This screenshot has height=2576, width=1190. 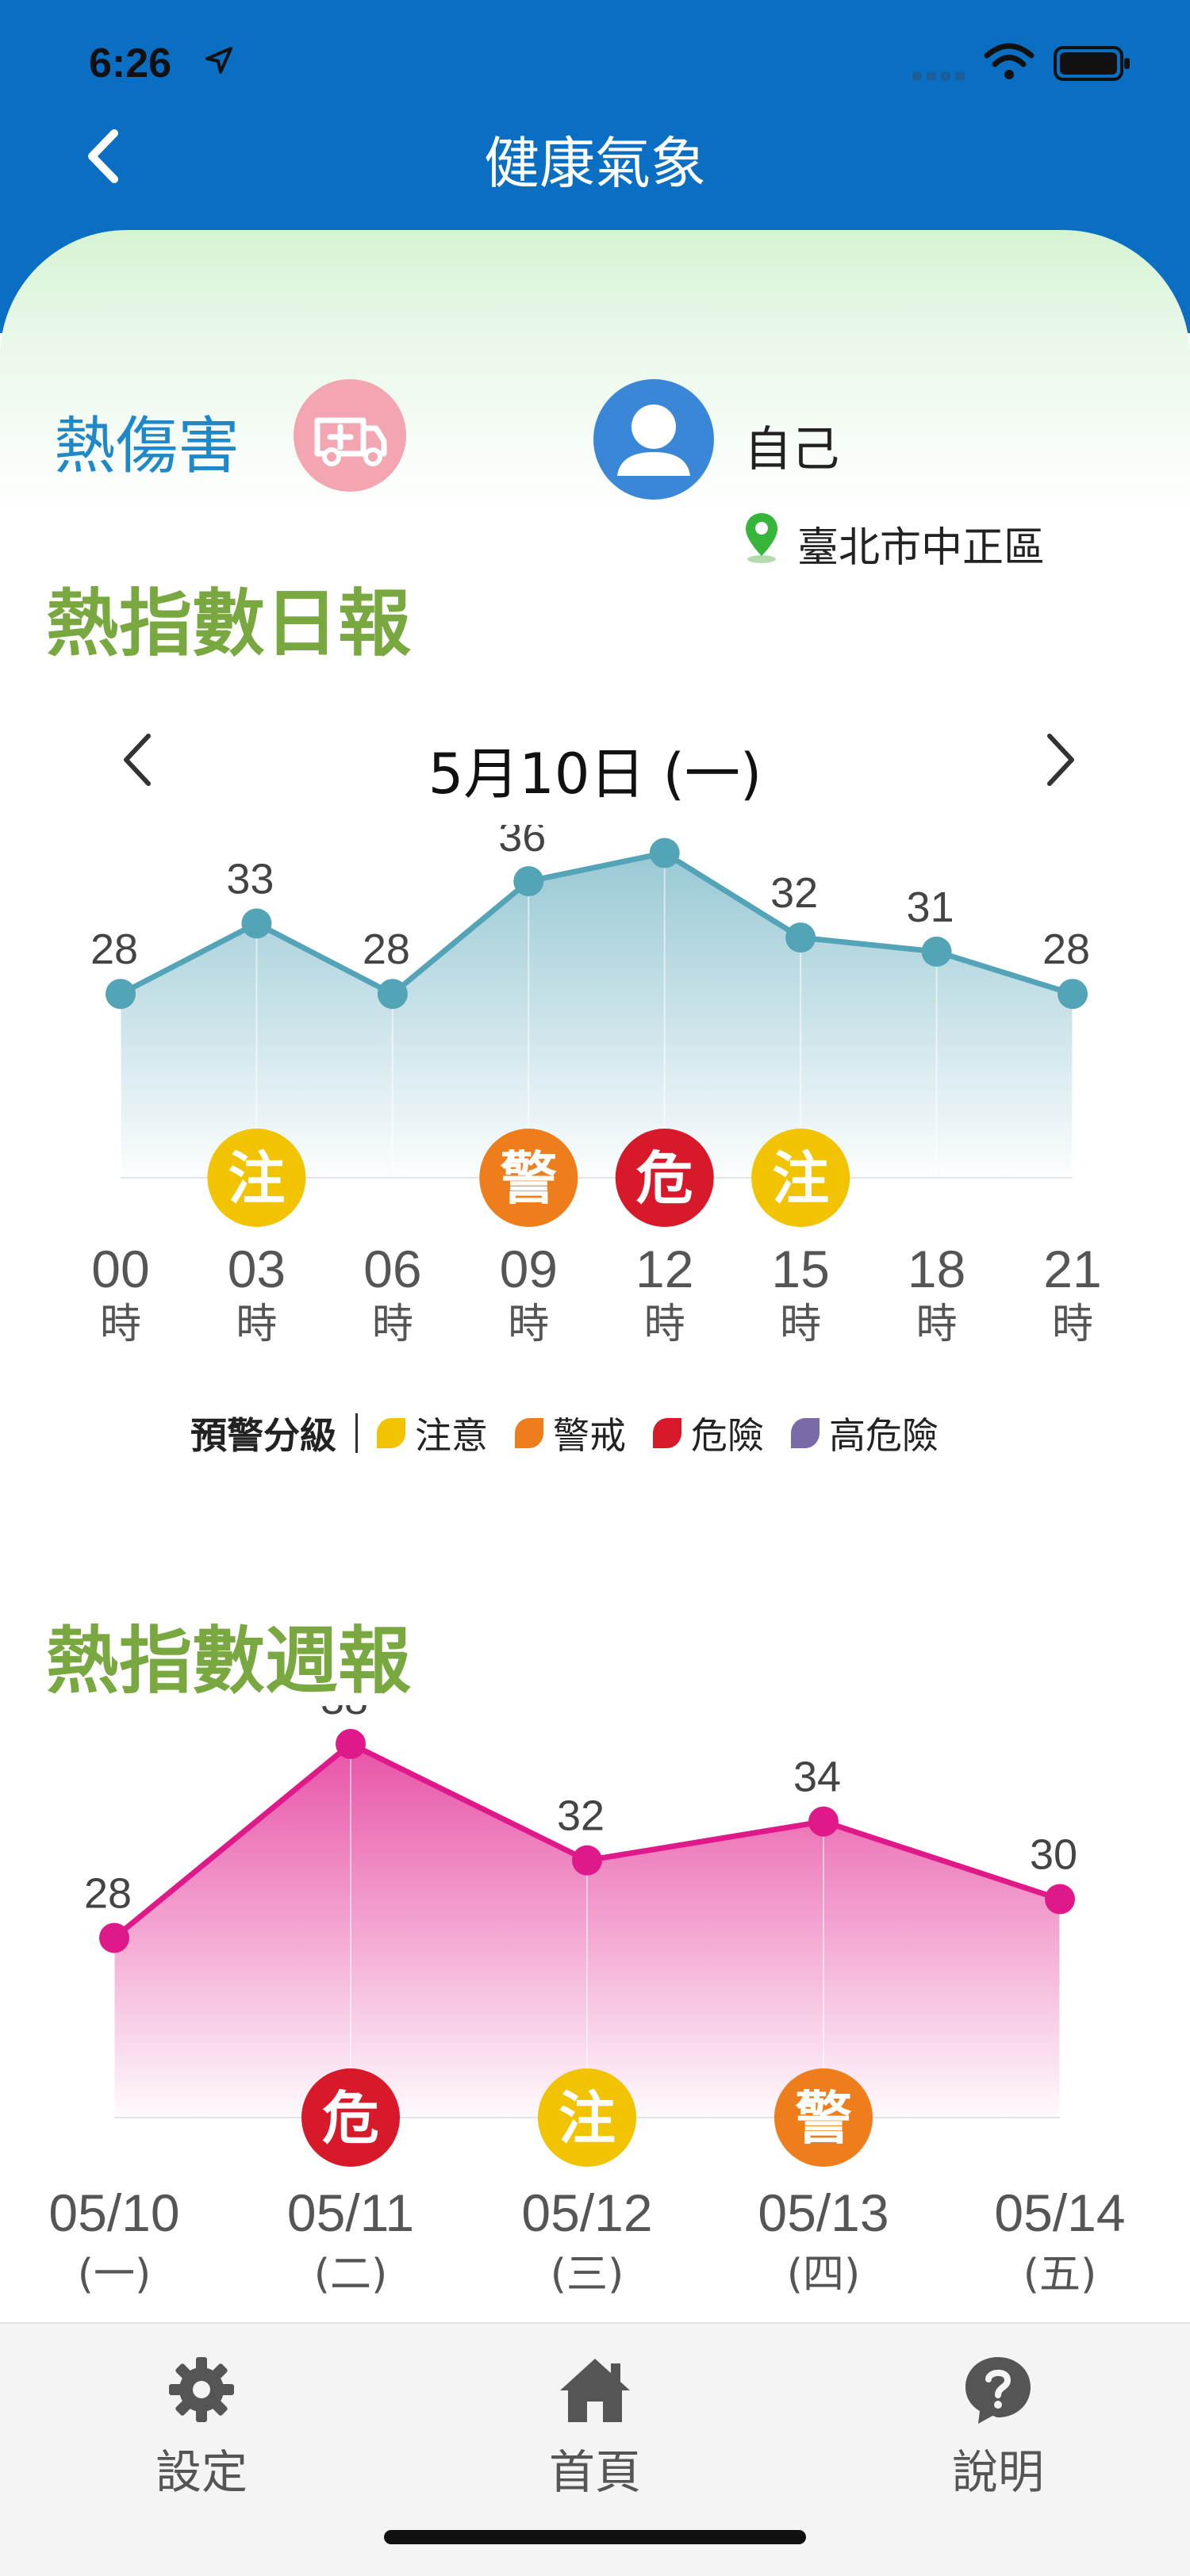 I want to click on cellular-signal-icon, so click(x=940, y=74).